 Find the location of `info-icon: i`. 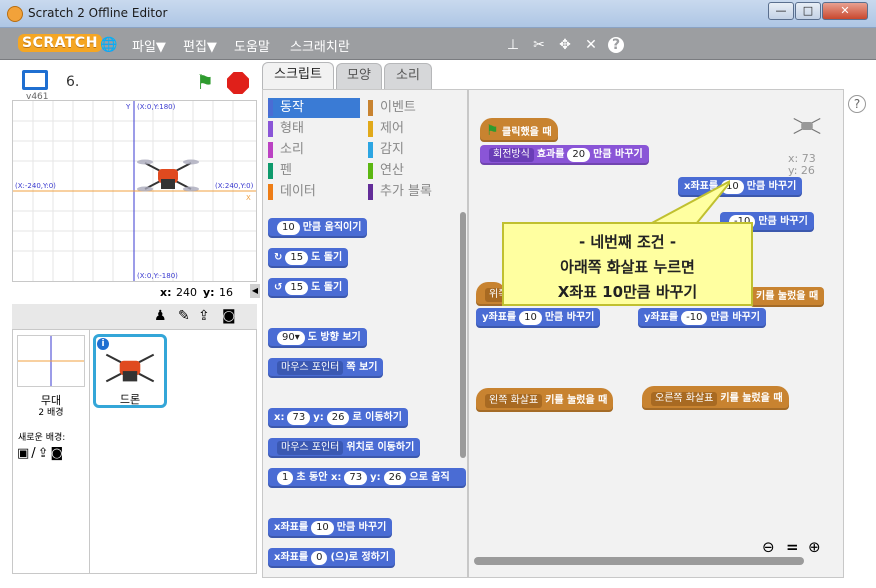

info-icon: i is located at coordinates (103, 344).